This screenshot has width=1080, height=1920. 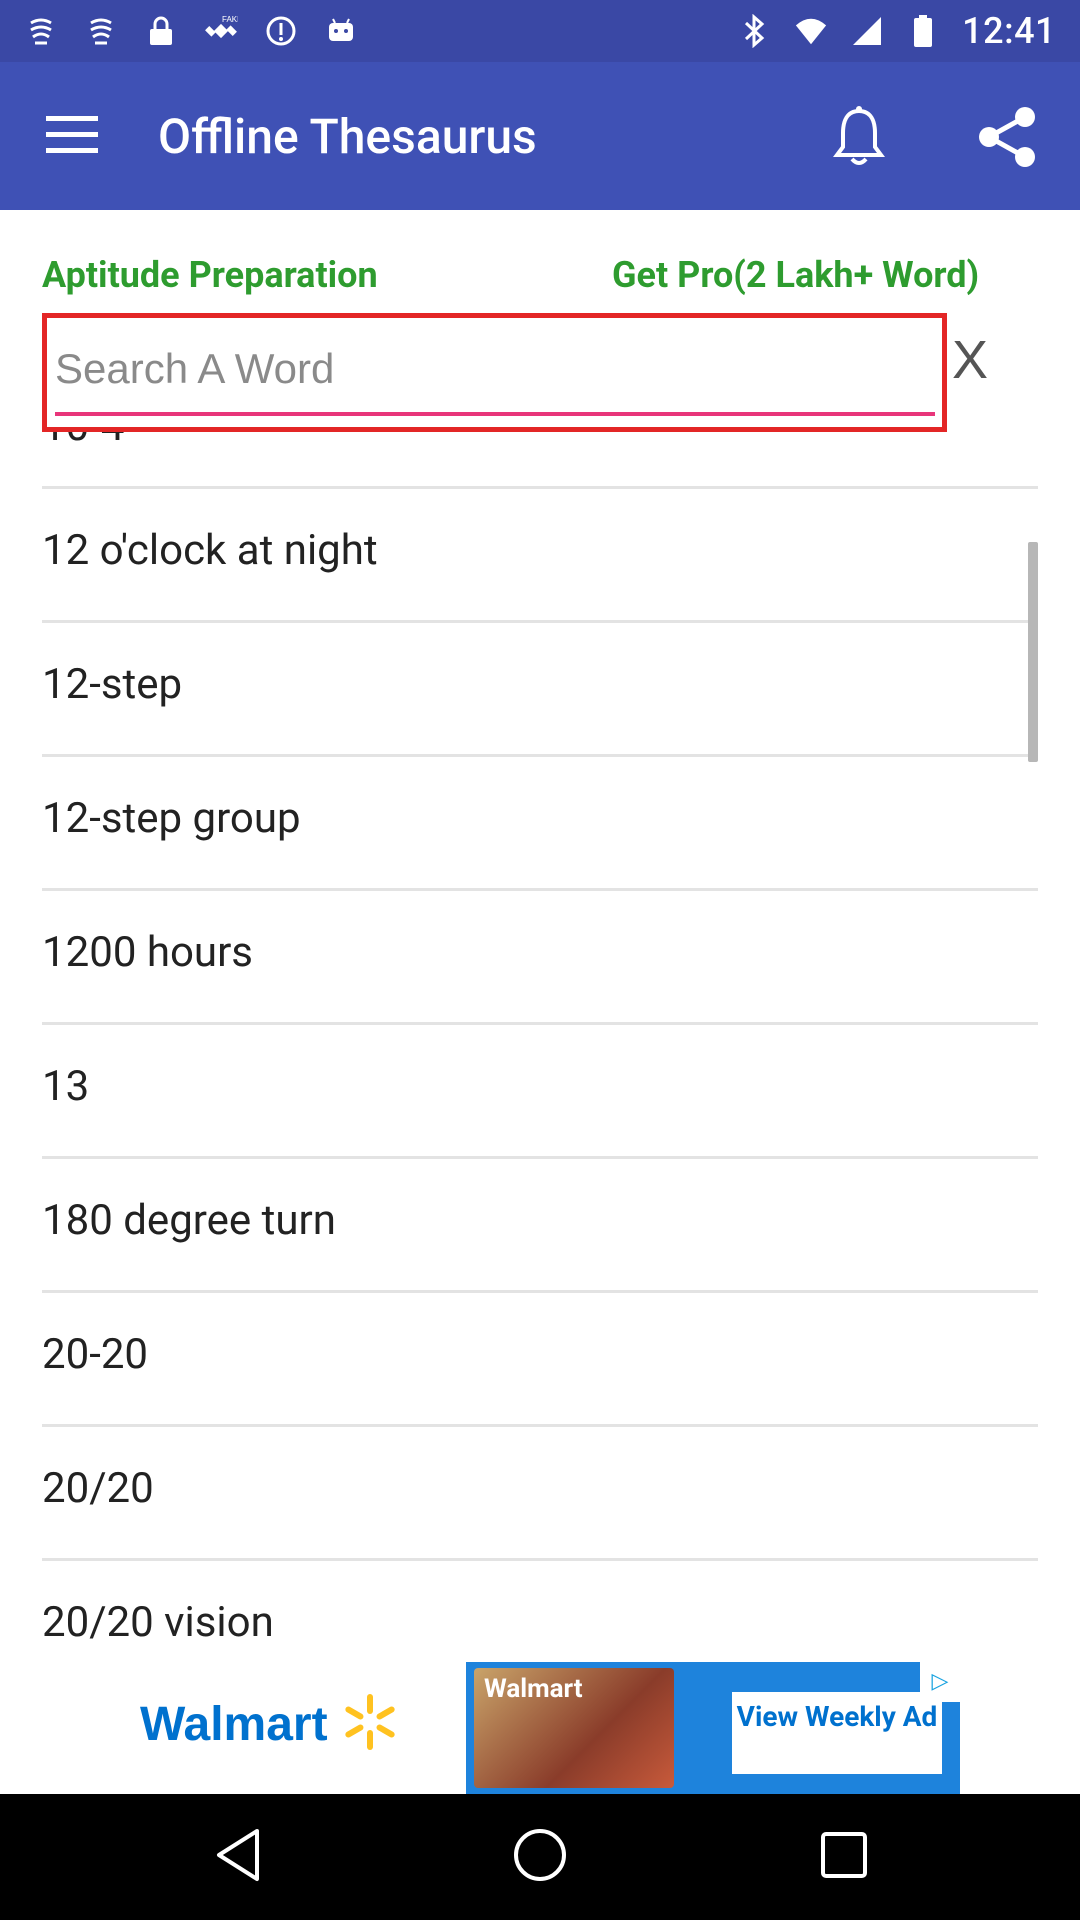 I want to click on home-button, so click(x=540, y=1857).